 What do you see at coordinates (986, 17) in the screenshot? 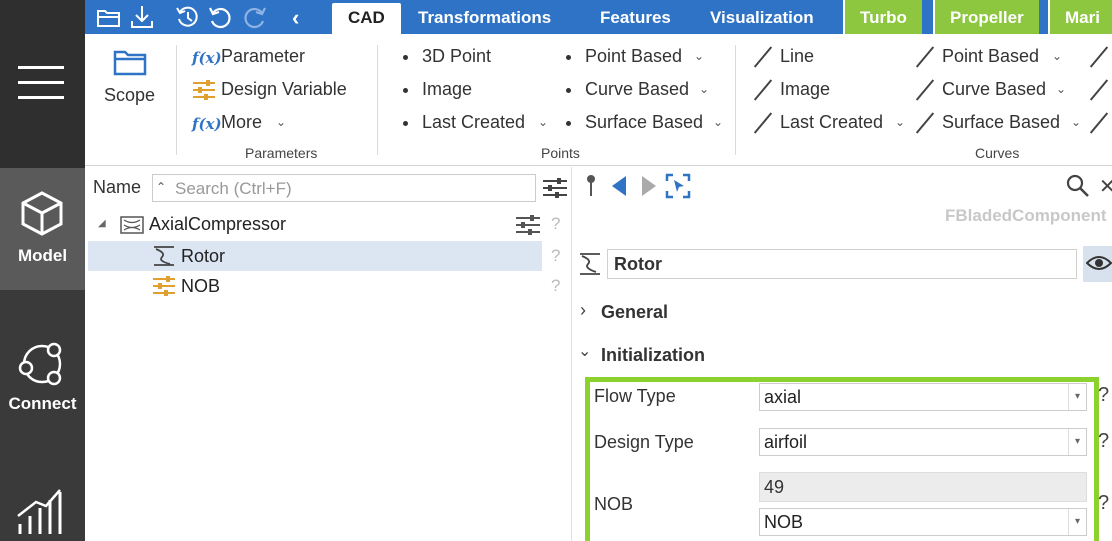
I see `tab-propeller: Propeller` at bounding box center [986, 17].